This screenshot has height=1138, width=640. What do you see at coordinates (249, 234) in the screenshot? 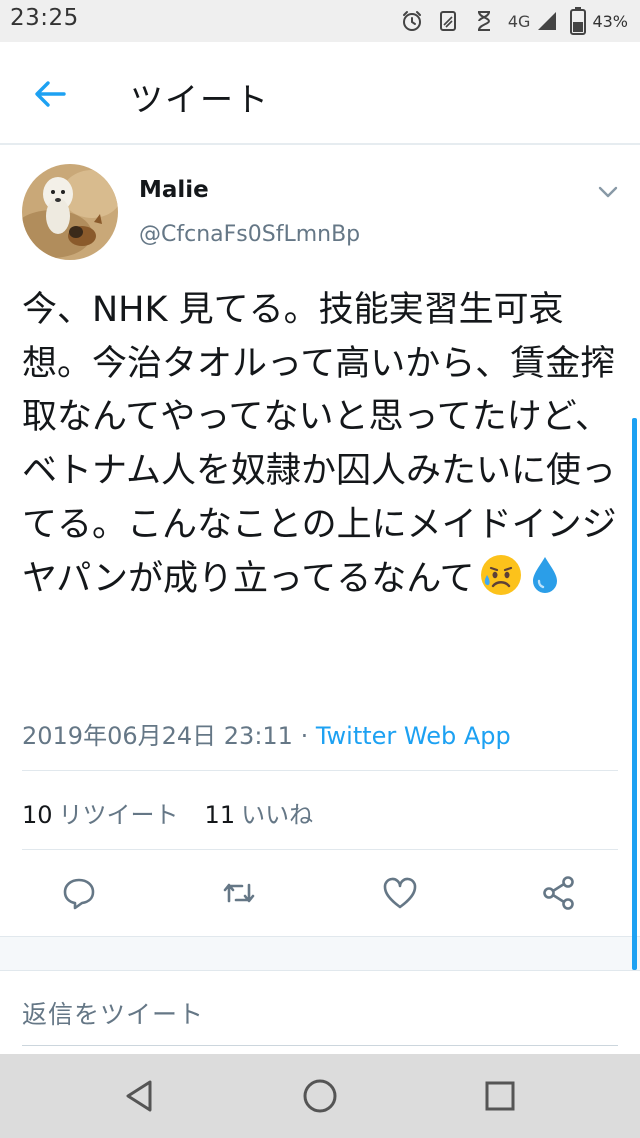
I see `author-handle: @CfcnaFs0SfLmnBp` at bounding box center [249, 234].